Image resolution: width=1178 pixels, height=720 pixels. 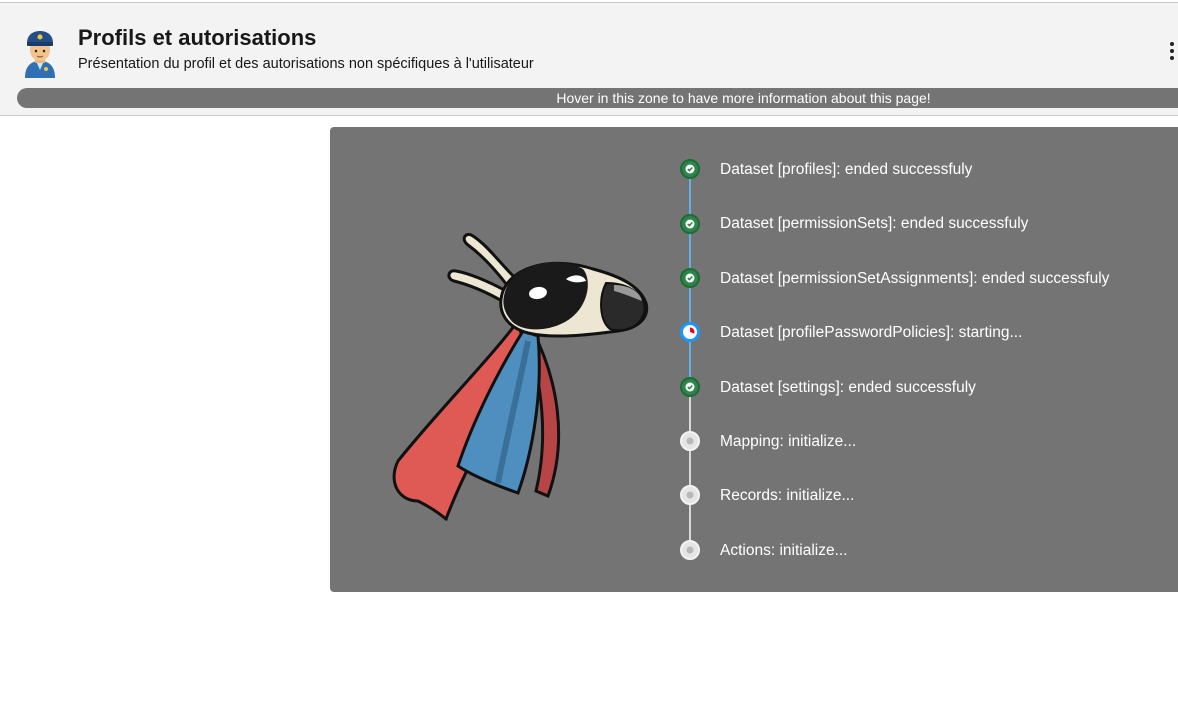 What do you see at coordinates (848, 387) in the screenshot?
I see `step-label: Dataset [settings]: ended successfuly` at bounding box center [848, 387].